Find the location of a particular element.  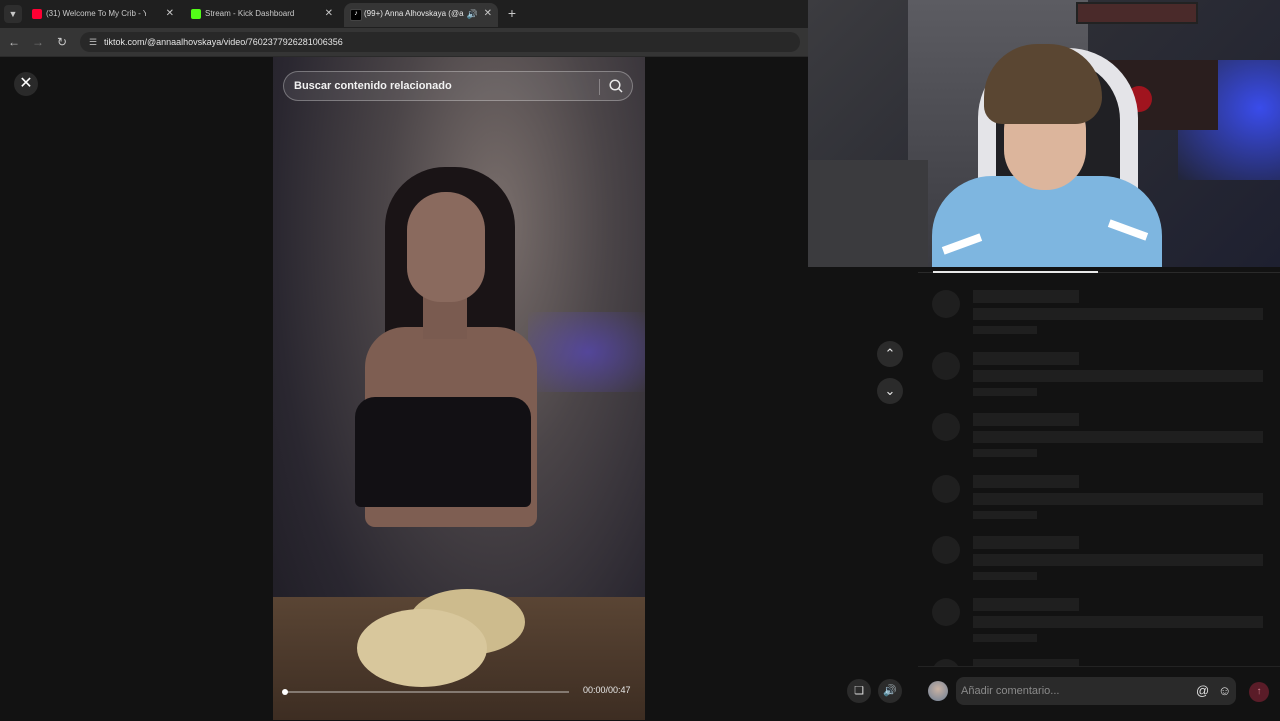

tab-tiktok: ♪ (99+) Anna Alhovskaya (@a 🔊 ✕ is located at coordinates (421, 15).